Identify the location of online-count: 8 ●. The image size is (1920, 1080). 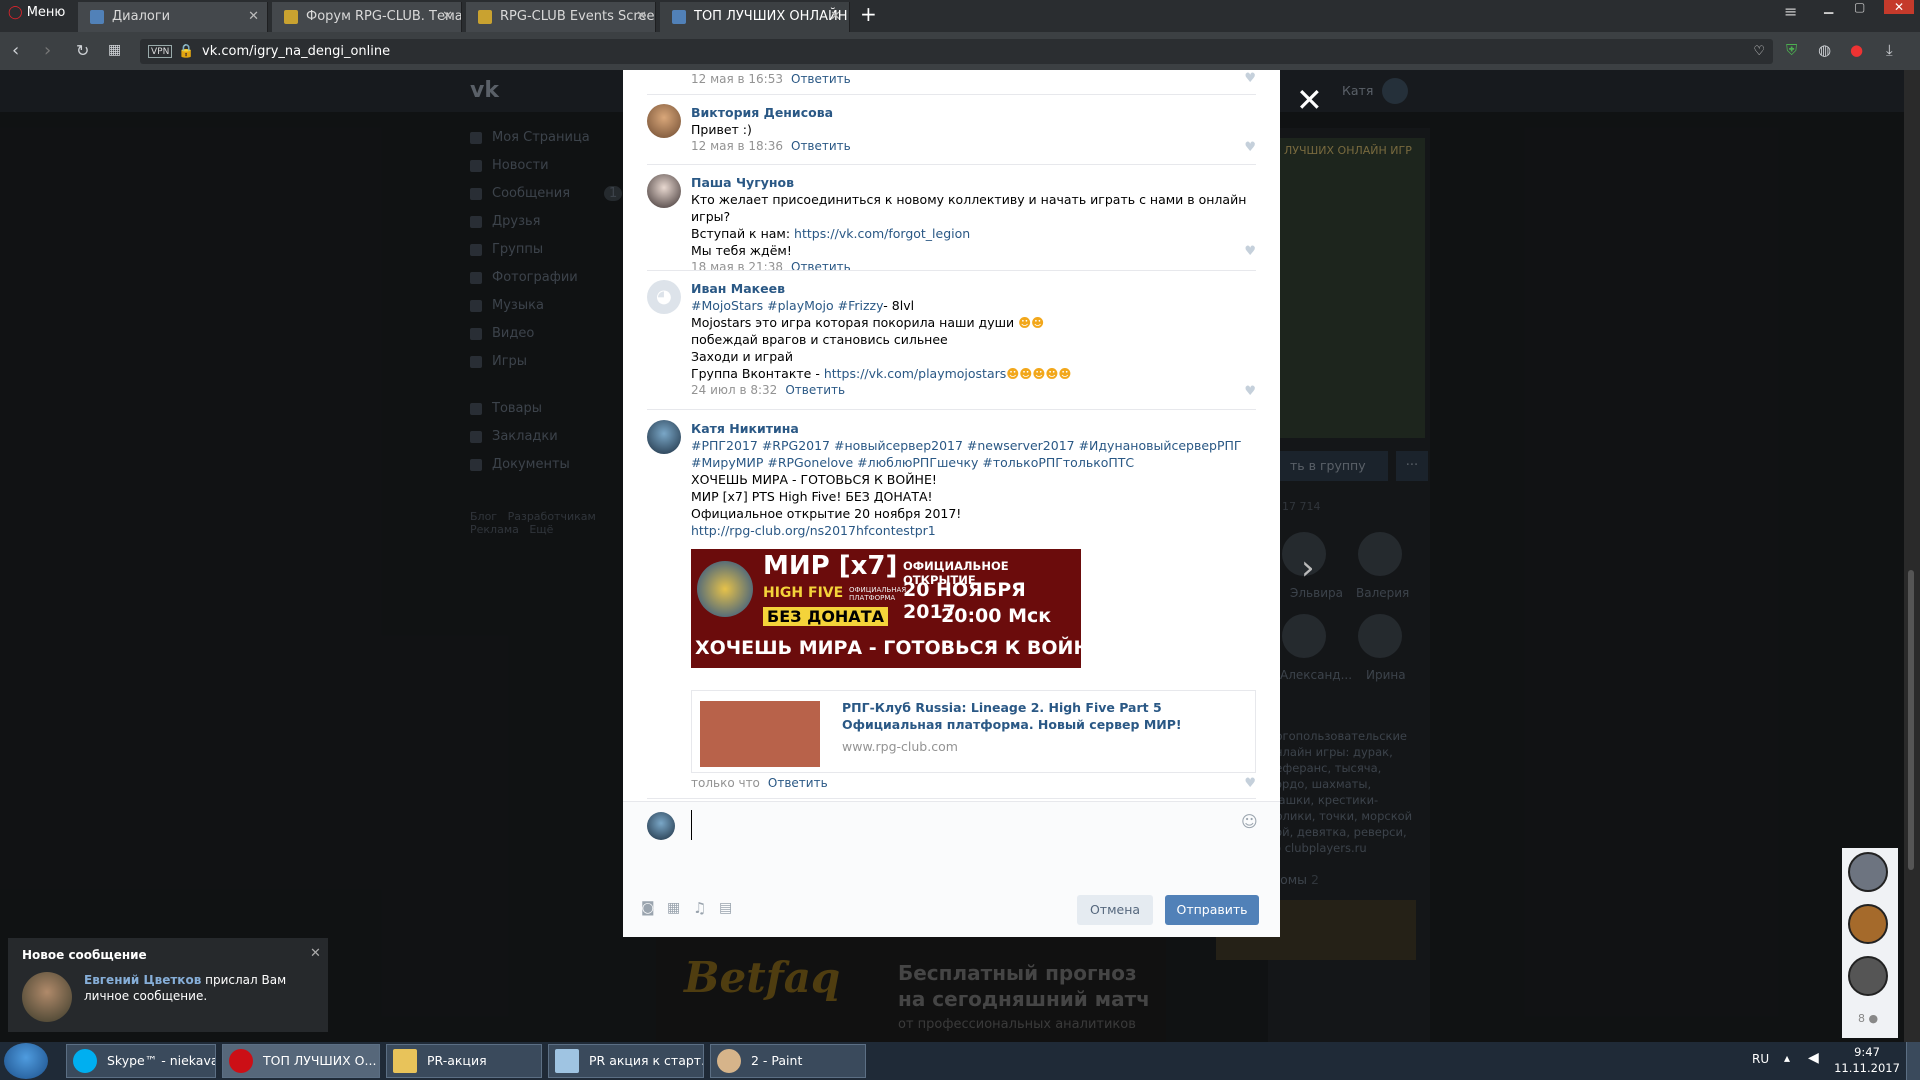
(1868, 1018).